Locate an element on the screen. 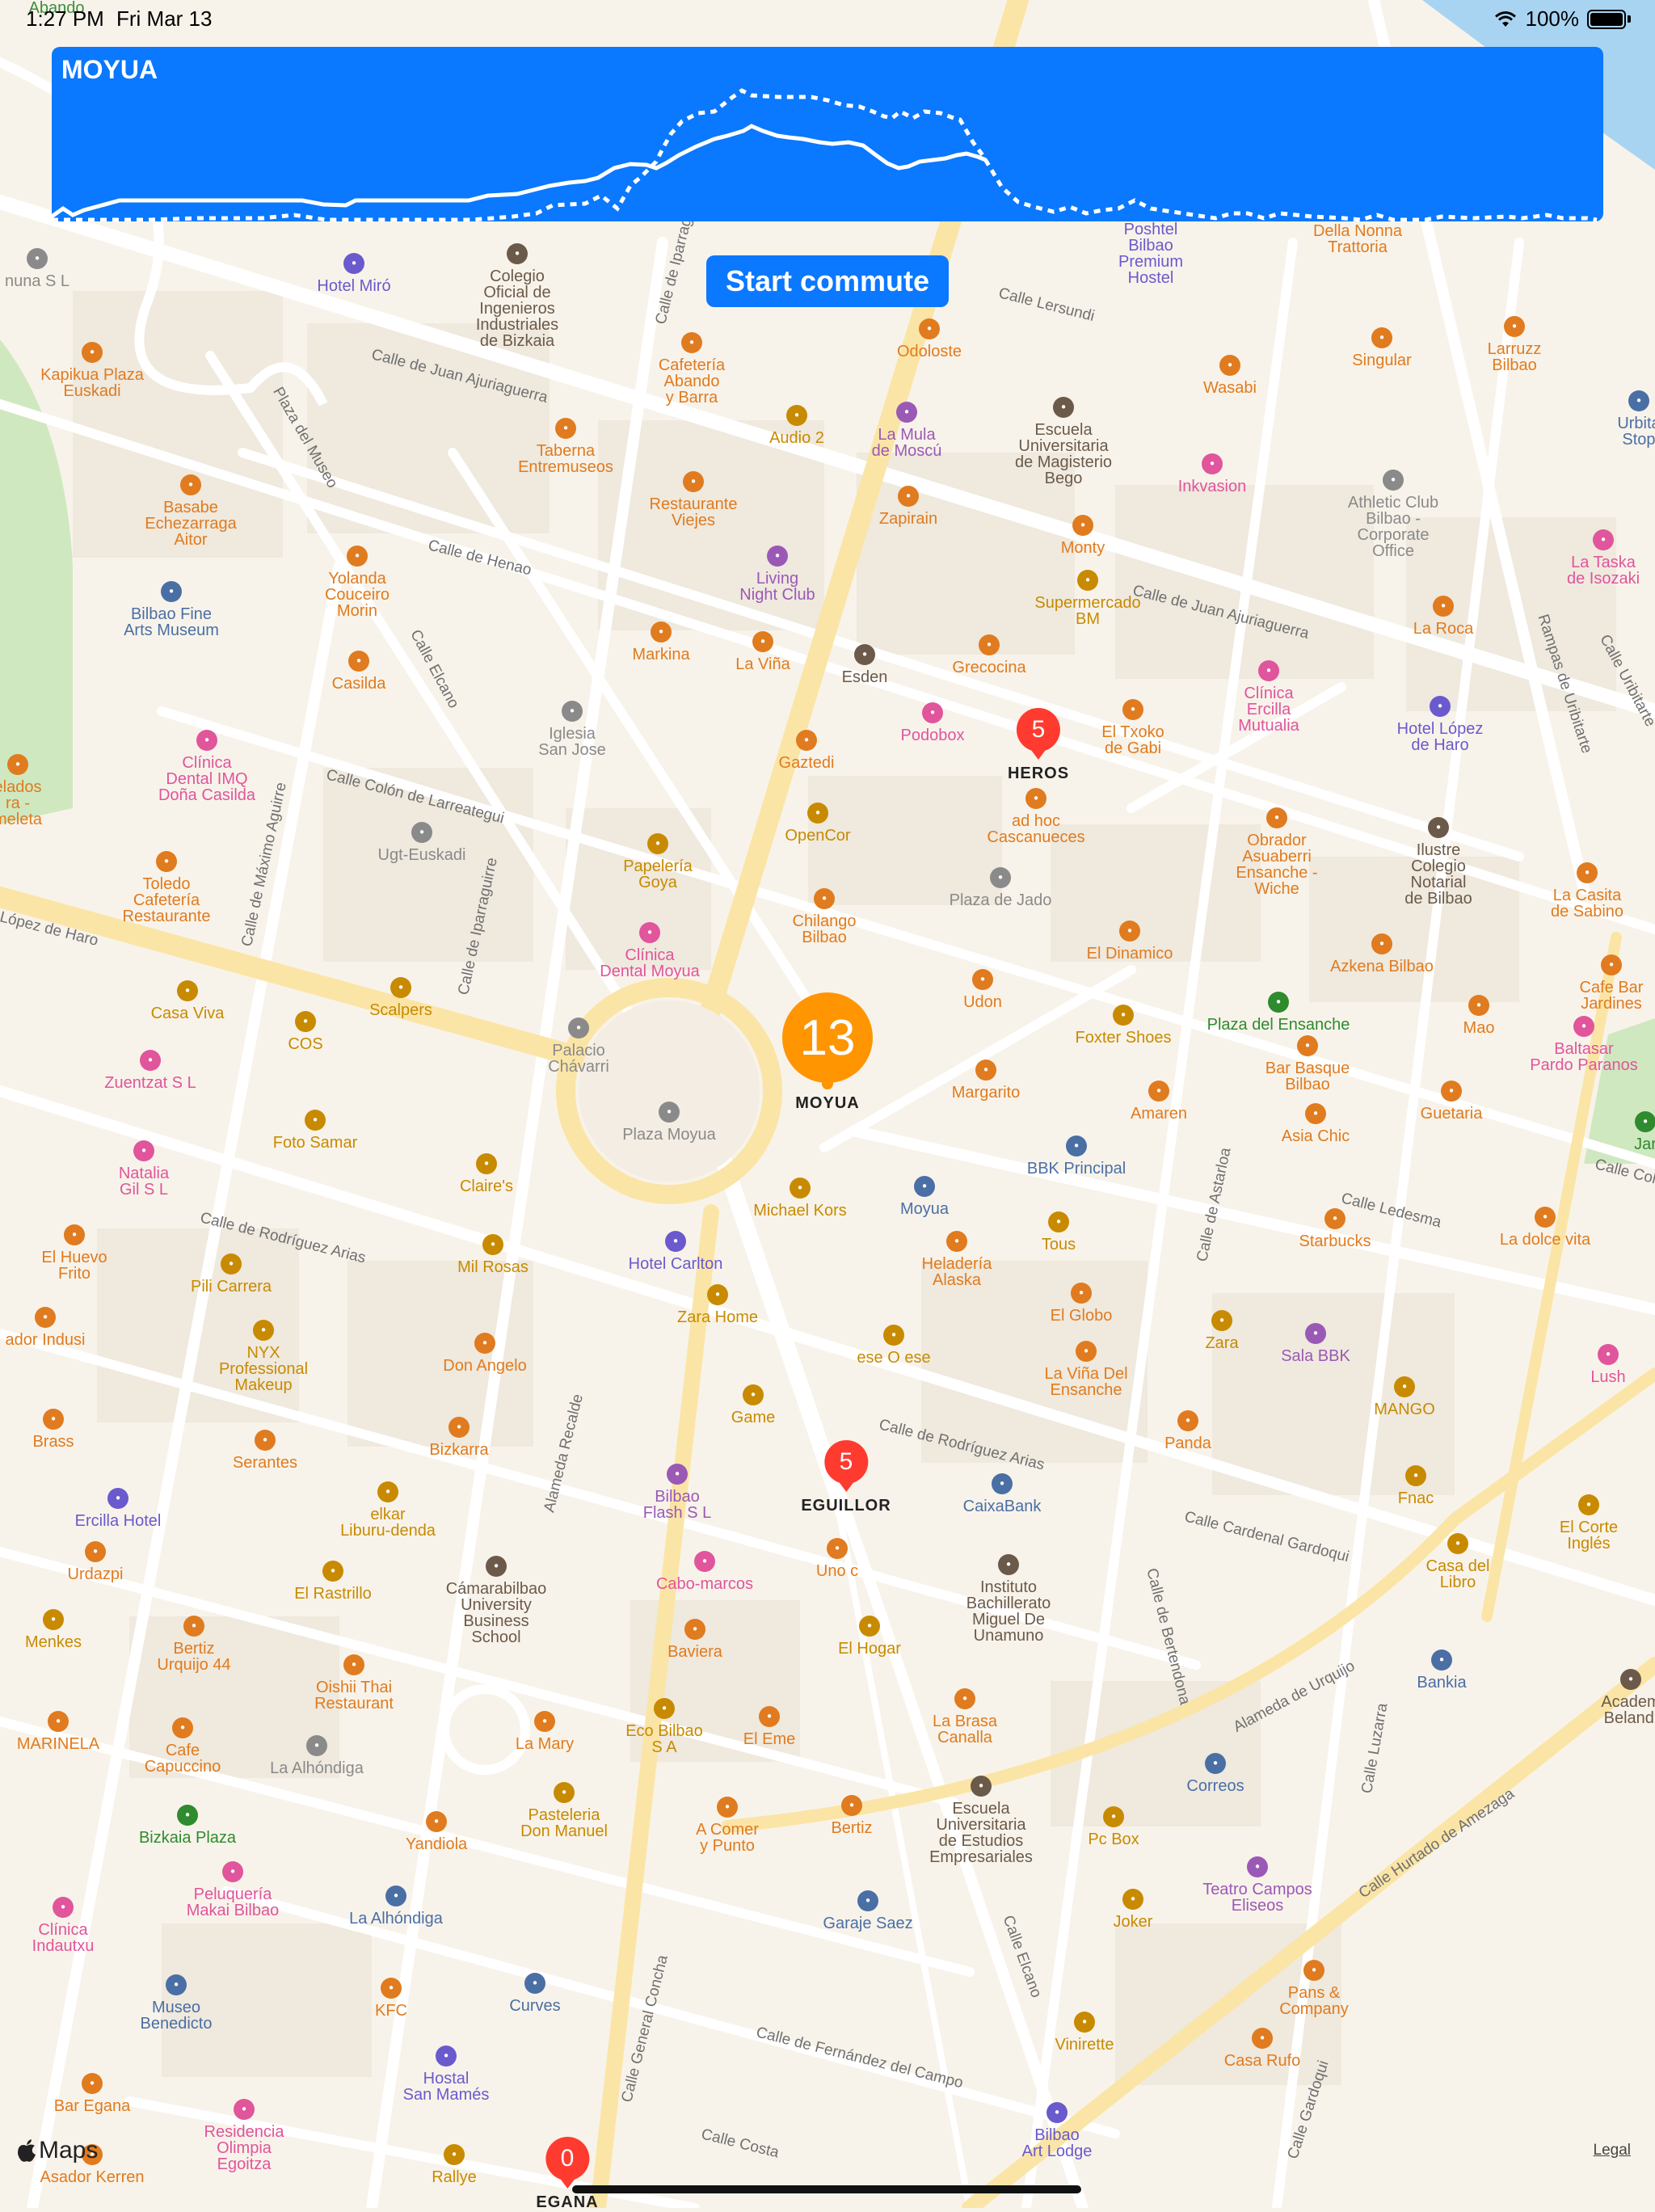 This screenshot has width=1655, height=2212. poi-label: Sala BBK is located at coordinates (1315, 1356).